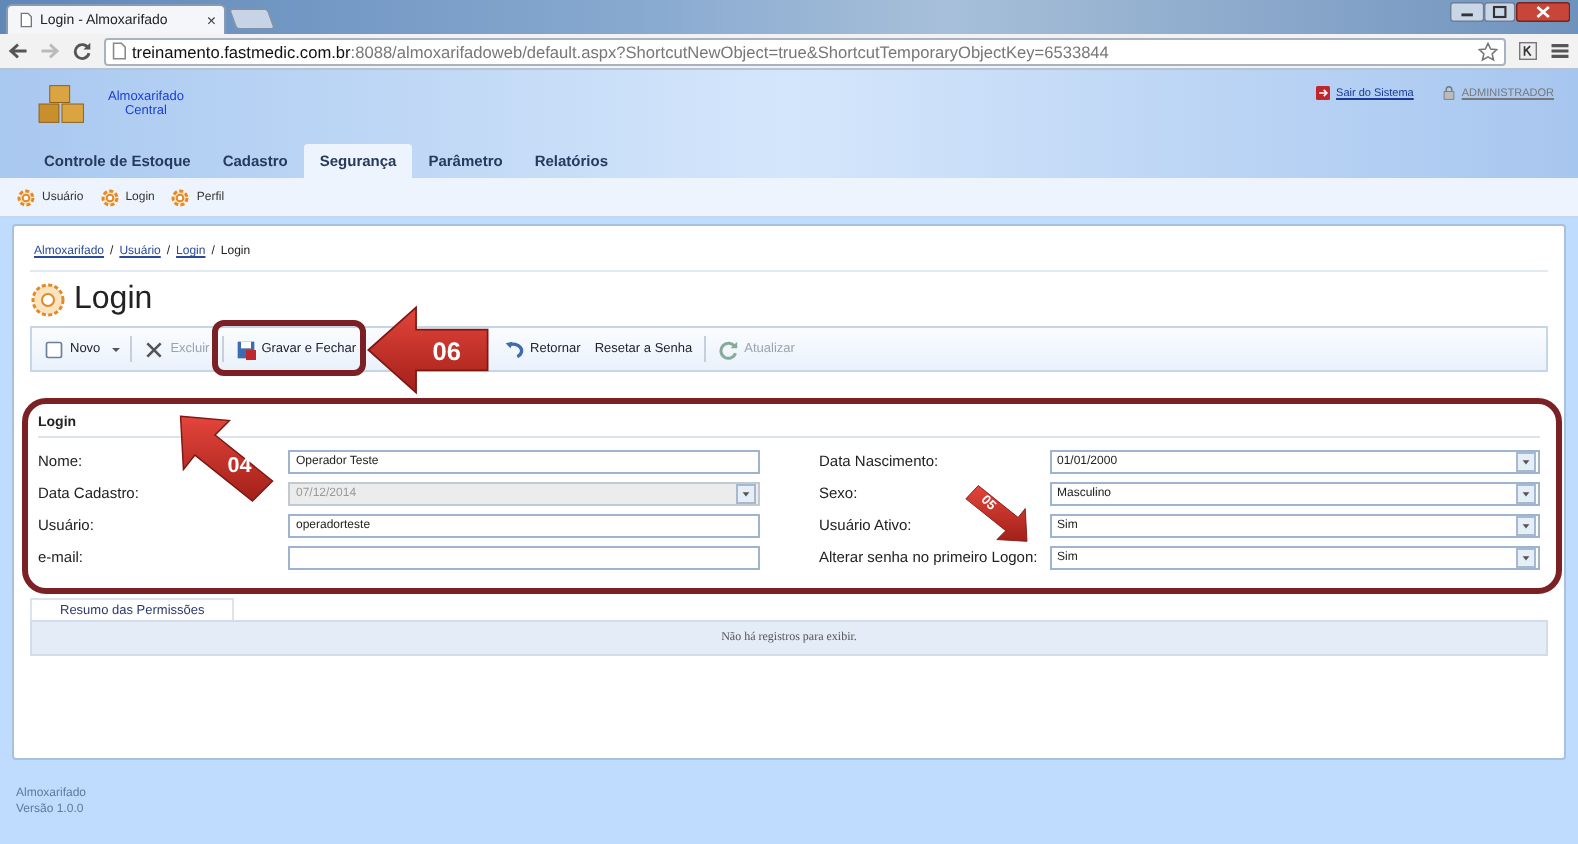  I want to click on address-field: treinamento.fastmedic.com.br:8088/almoxarifadoweb/default.aspx?ShortcutNewObject=true&ShortcutTemporaryObjectKey=6533844, so click(805, 51).